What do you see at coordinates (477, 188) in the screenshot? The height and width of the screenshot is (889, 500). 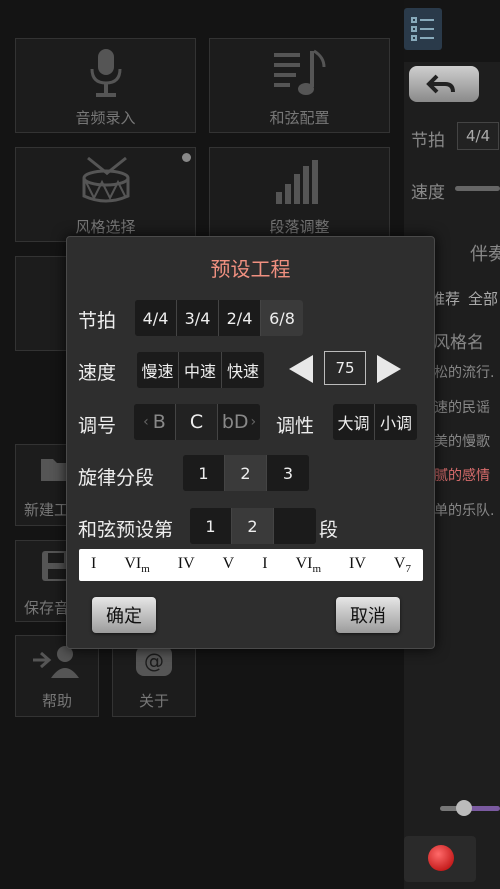 I see `speed-slider` at bounding box center [477, 188].